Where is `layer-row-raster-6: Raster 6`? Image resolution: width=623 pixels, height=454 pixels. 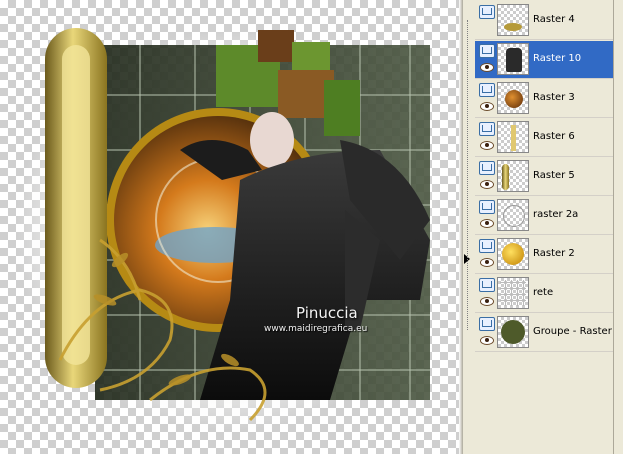
layer-row-raster-6: Raster 6 is located at coordinates (544, 138).